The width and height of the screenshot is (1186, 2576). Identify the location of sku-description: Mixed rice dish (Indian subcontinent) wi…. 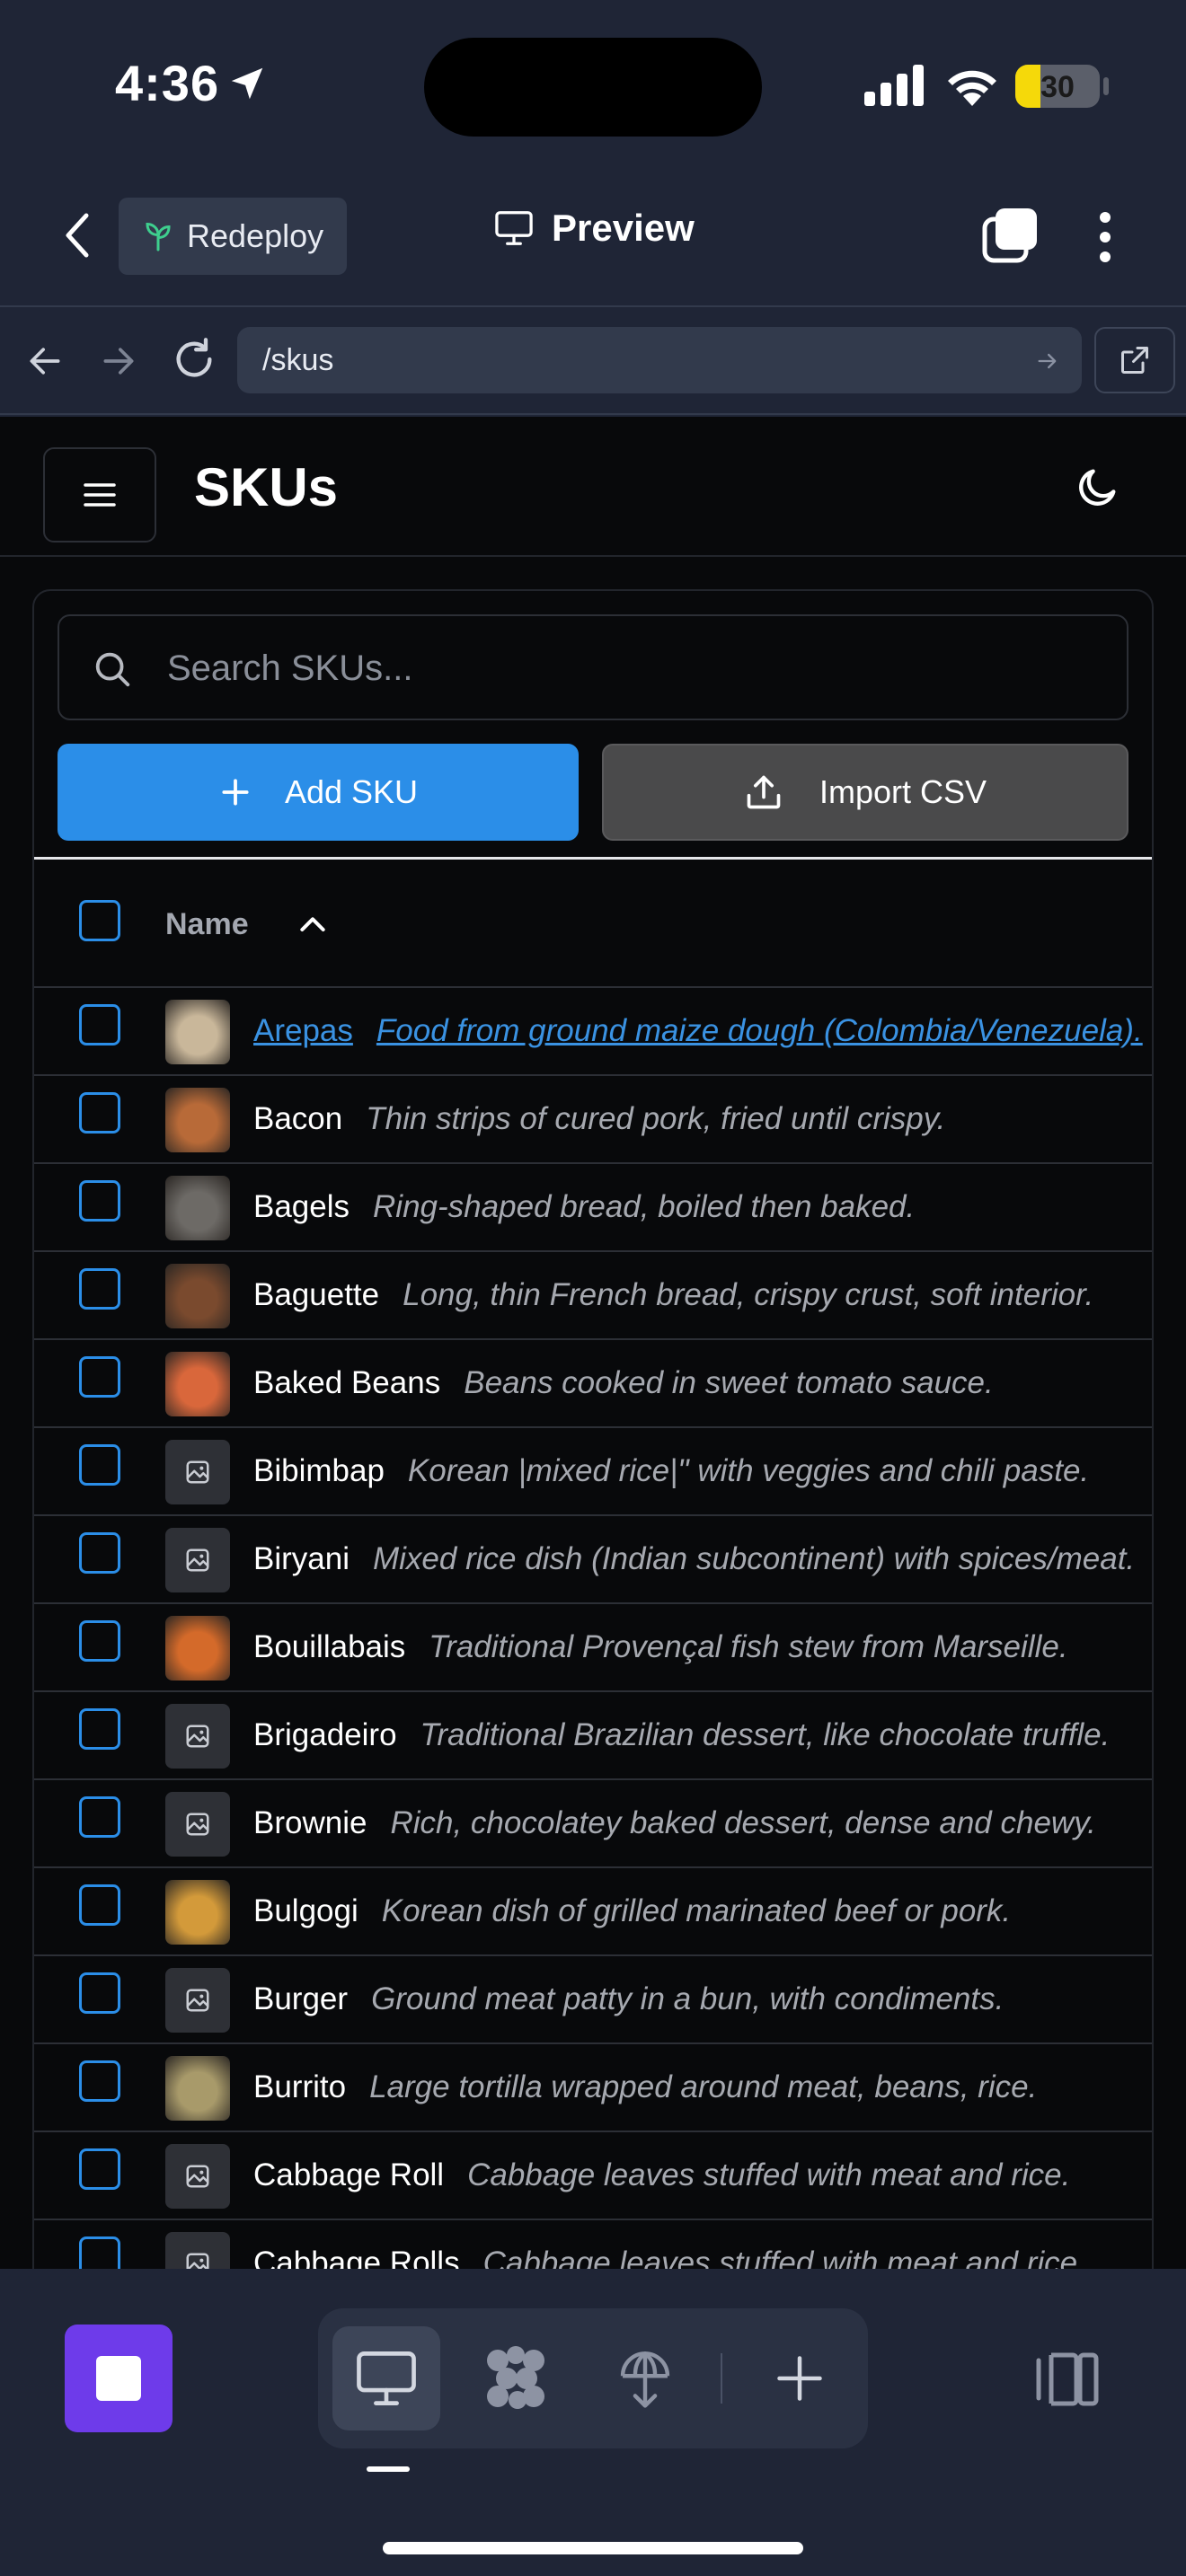
(754, 1558).